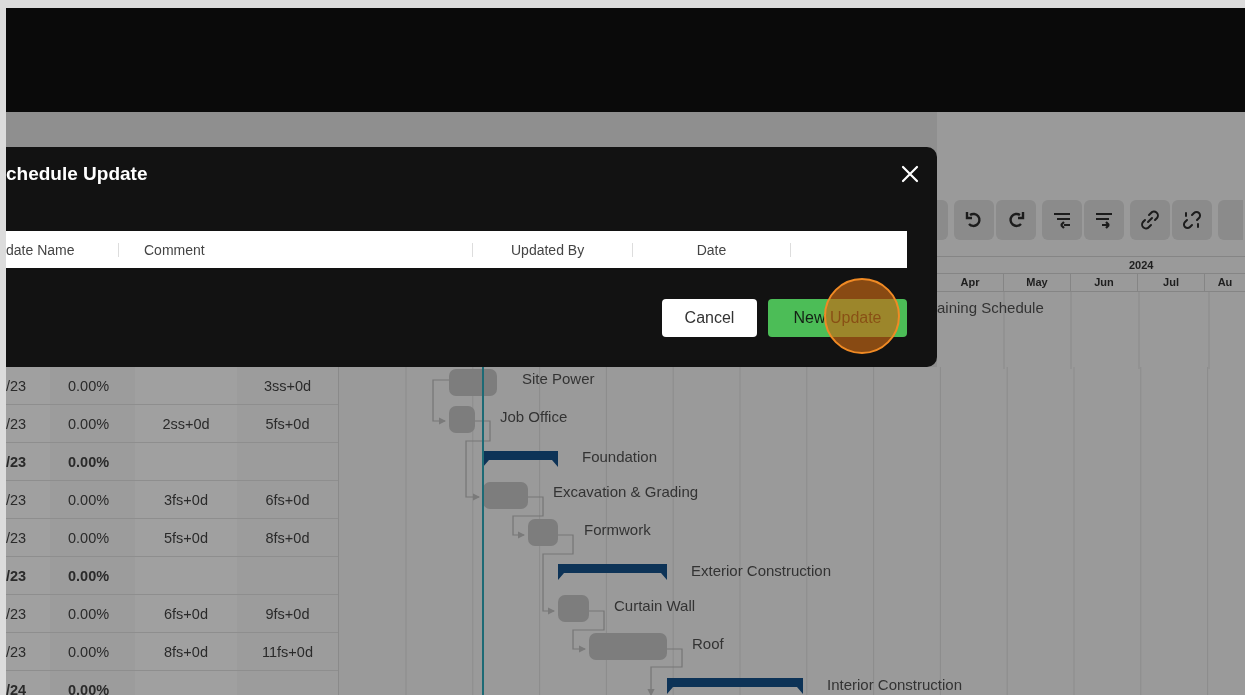 The width and height of the screenshot is (1245, 695). I want to click on outdent-button, so click(1062, 220).